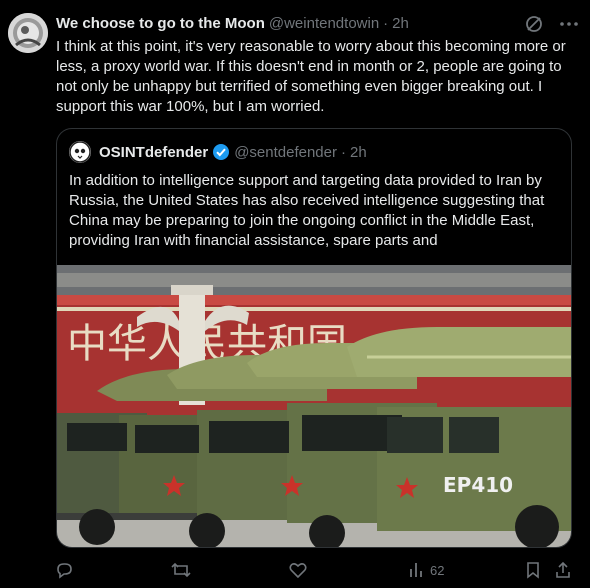 This screenshot has height=588, width=590. What do you see at coordinates (160, 23) in the screenshot?
I see `author-name: We choose to go to the Moon` at bounding box center [160, 23].